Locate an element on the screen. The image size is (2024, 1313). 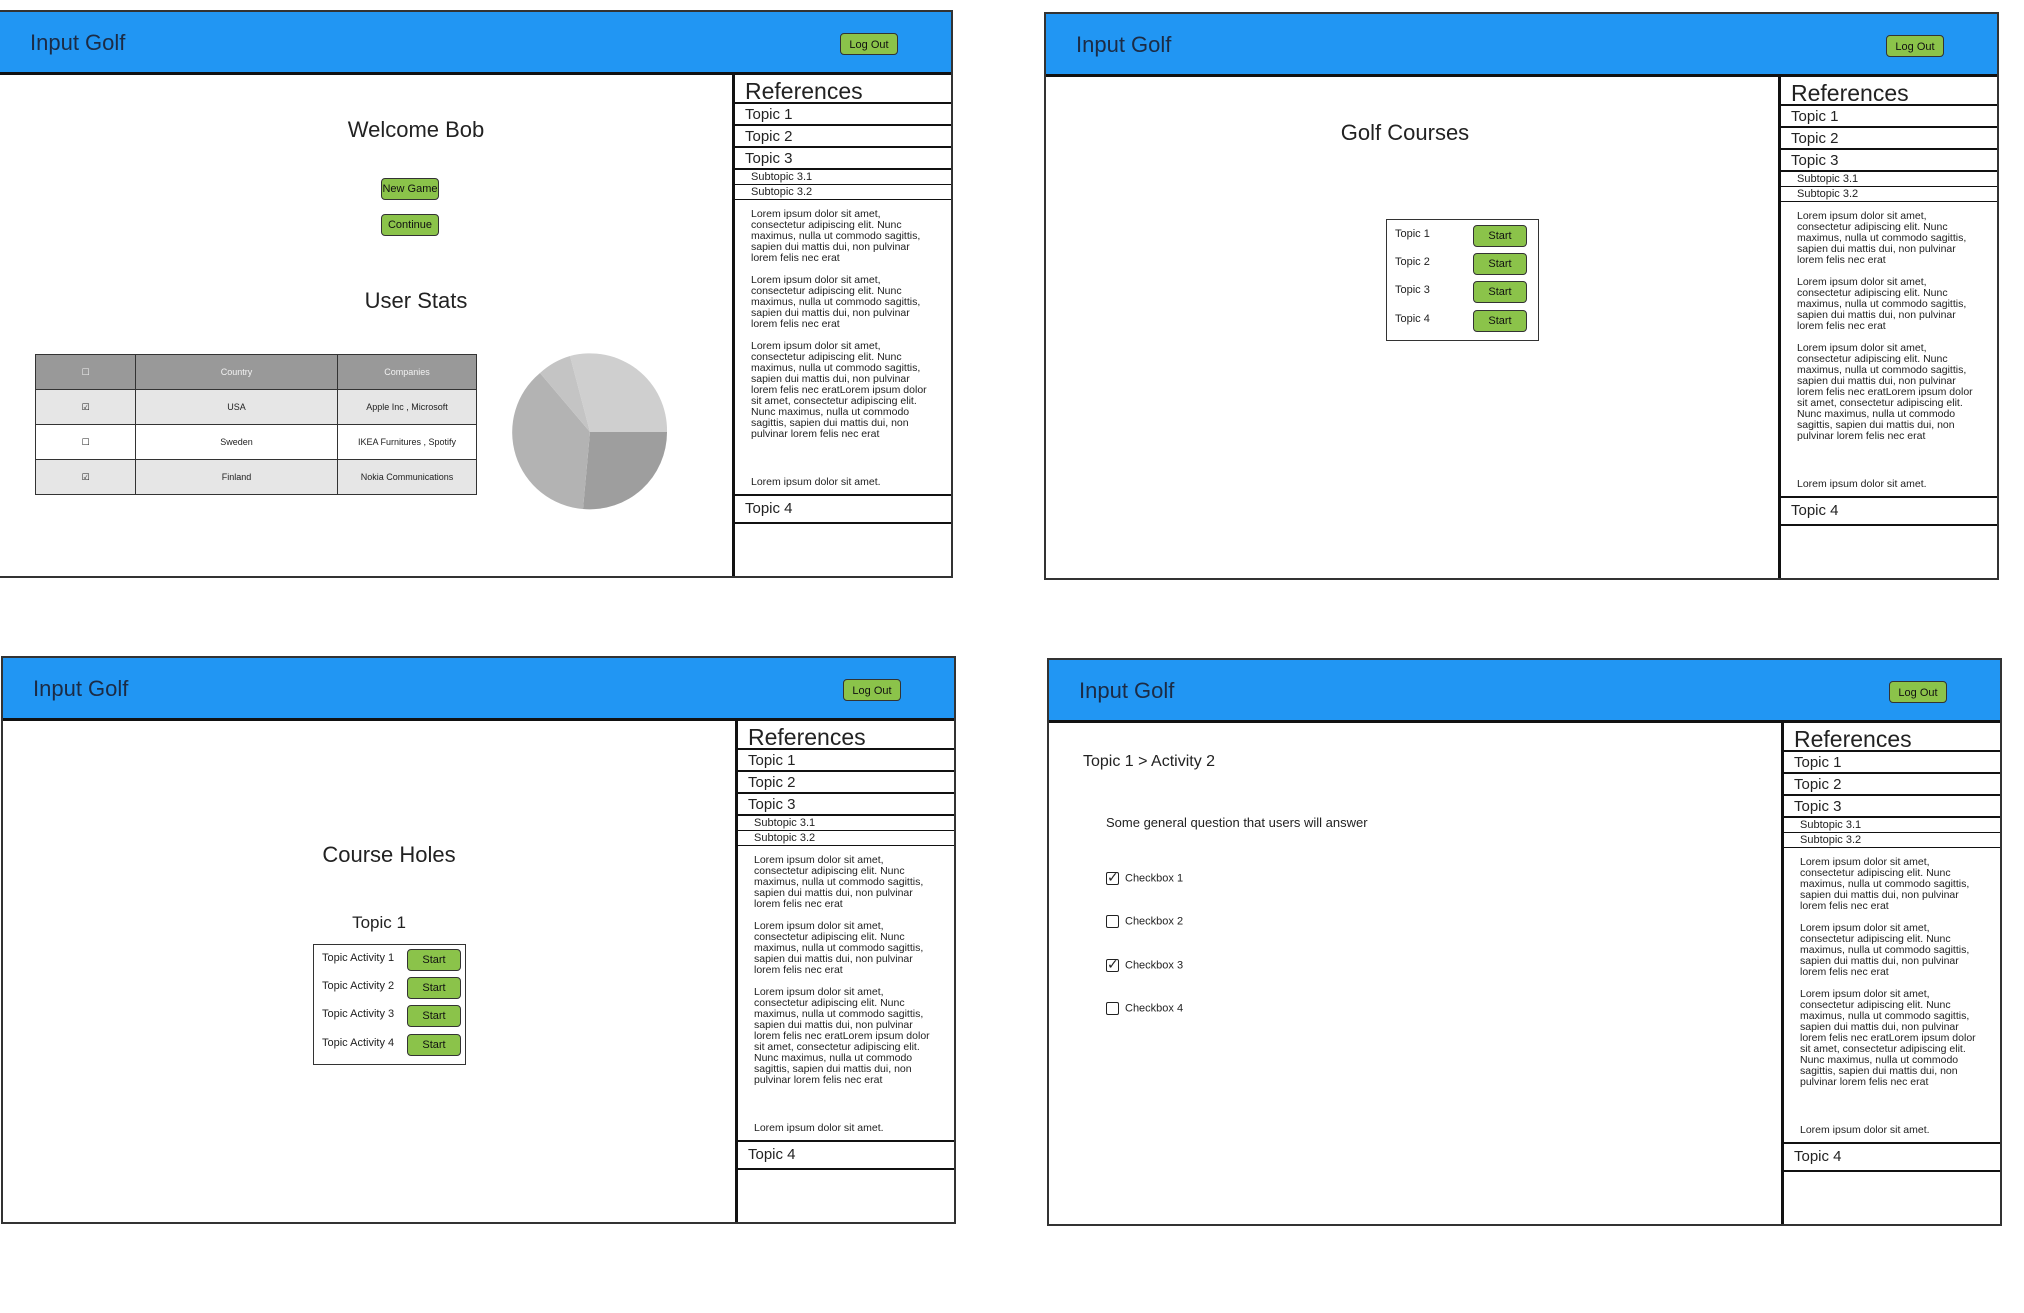
list-item: Topic Activity 4 Start is located at coordinates (389, 1045).